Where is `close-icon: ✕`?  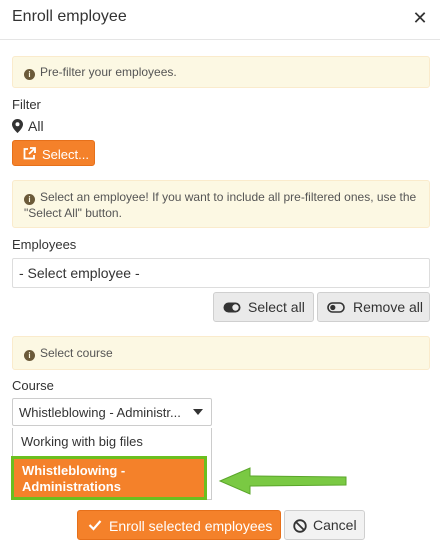 close-icon: ✕ is located at coordinates (420, 18).